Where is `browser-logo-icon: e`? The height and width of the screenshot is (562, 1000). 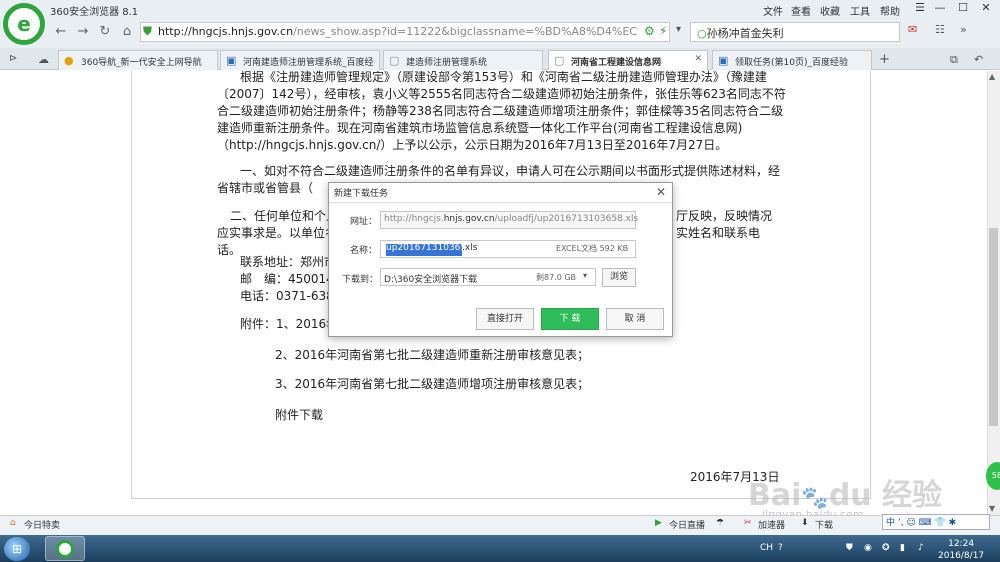 browser-logo-icon: e is located at coordinates (24, 24).